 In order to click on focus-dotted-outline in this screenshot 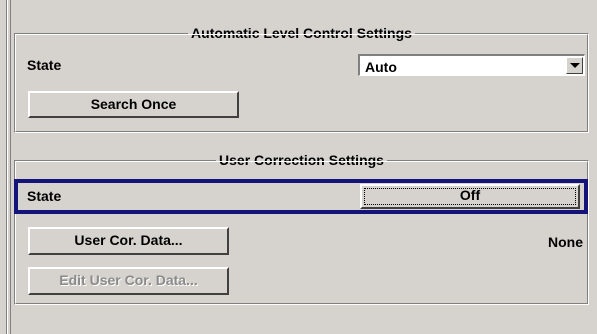, I will do `click(470, 196)`.